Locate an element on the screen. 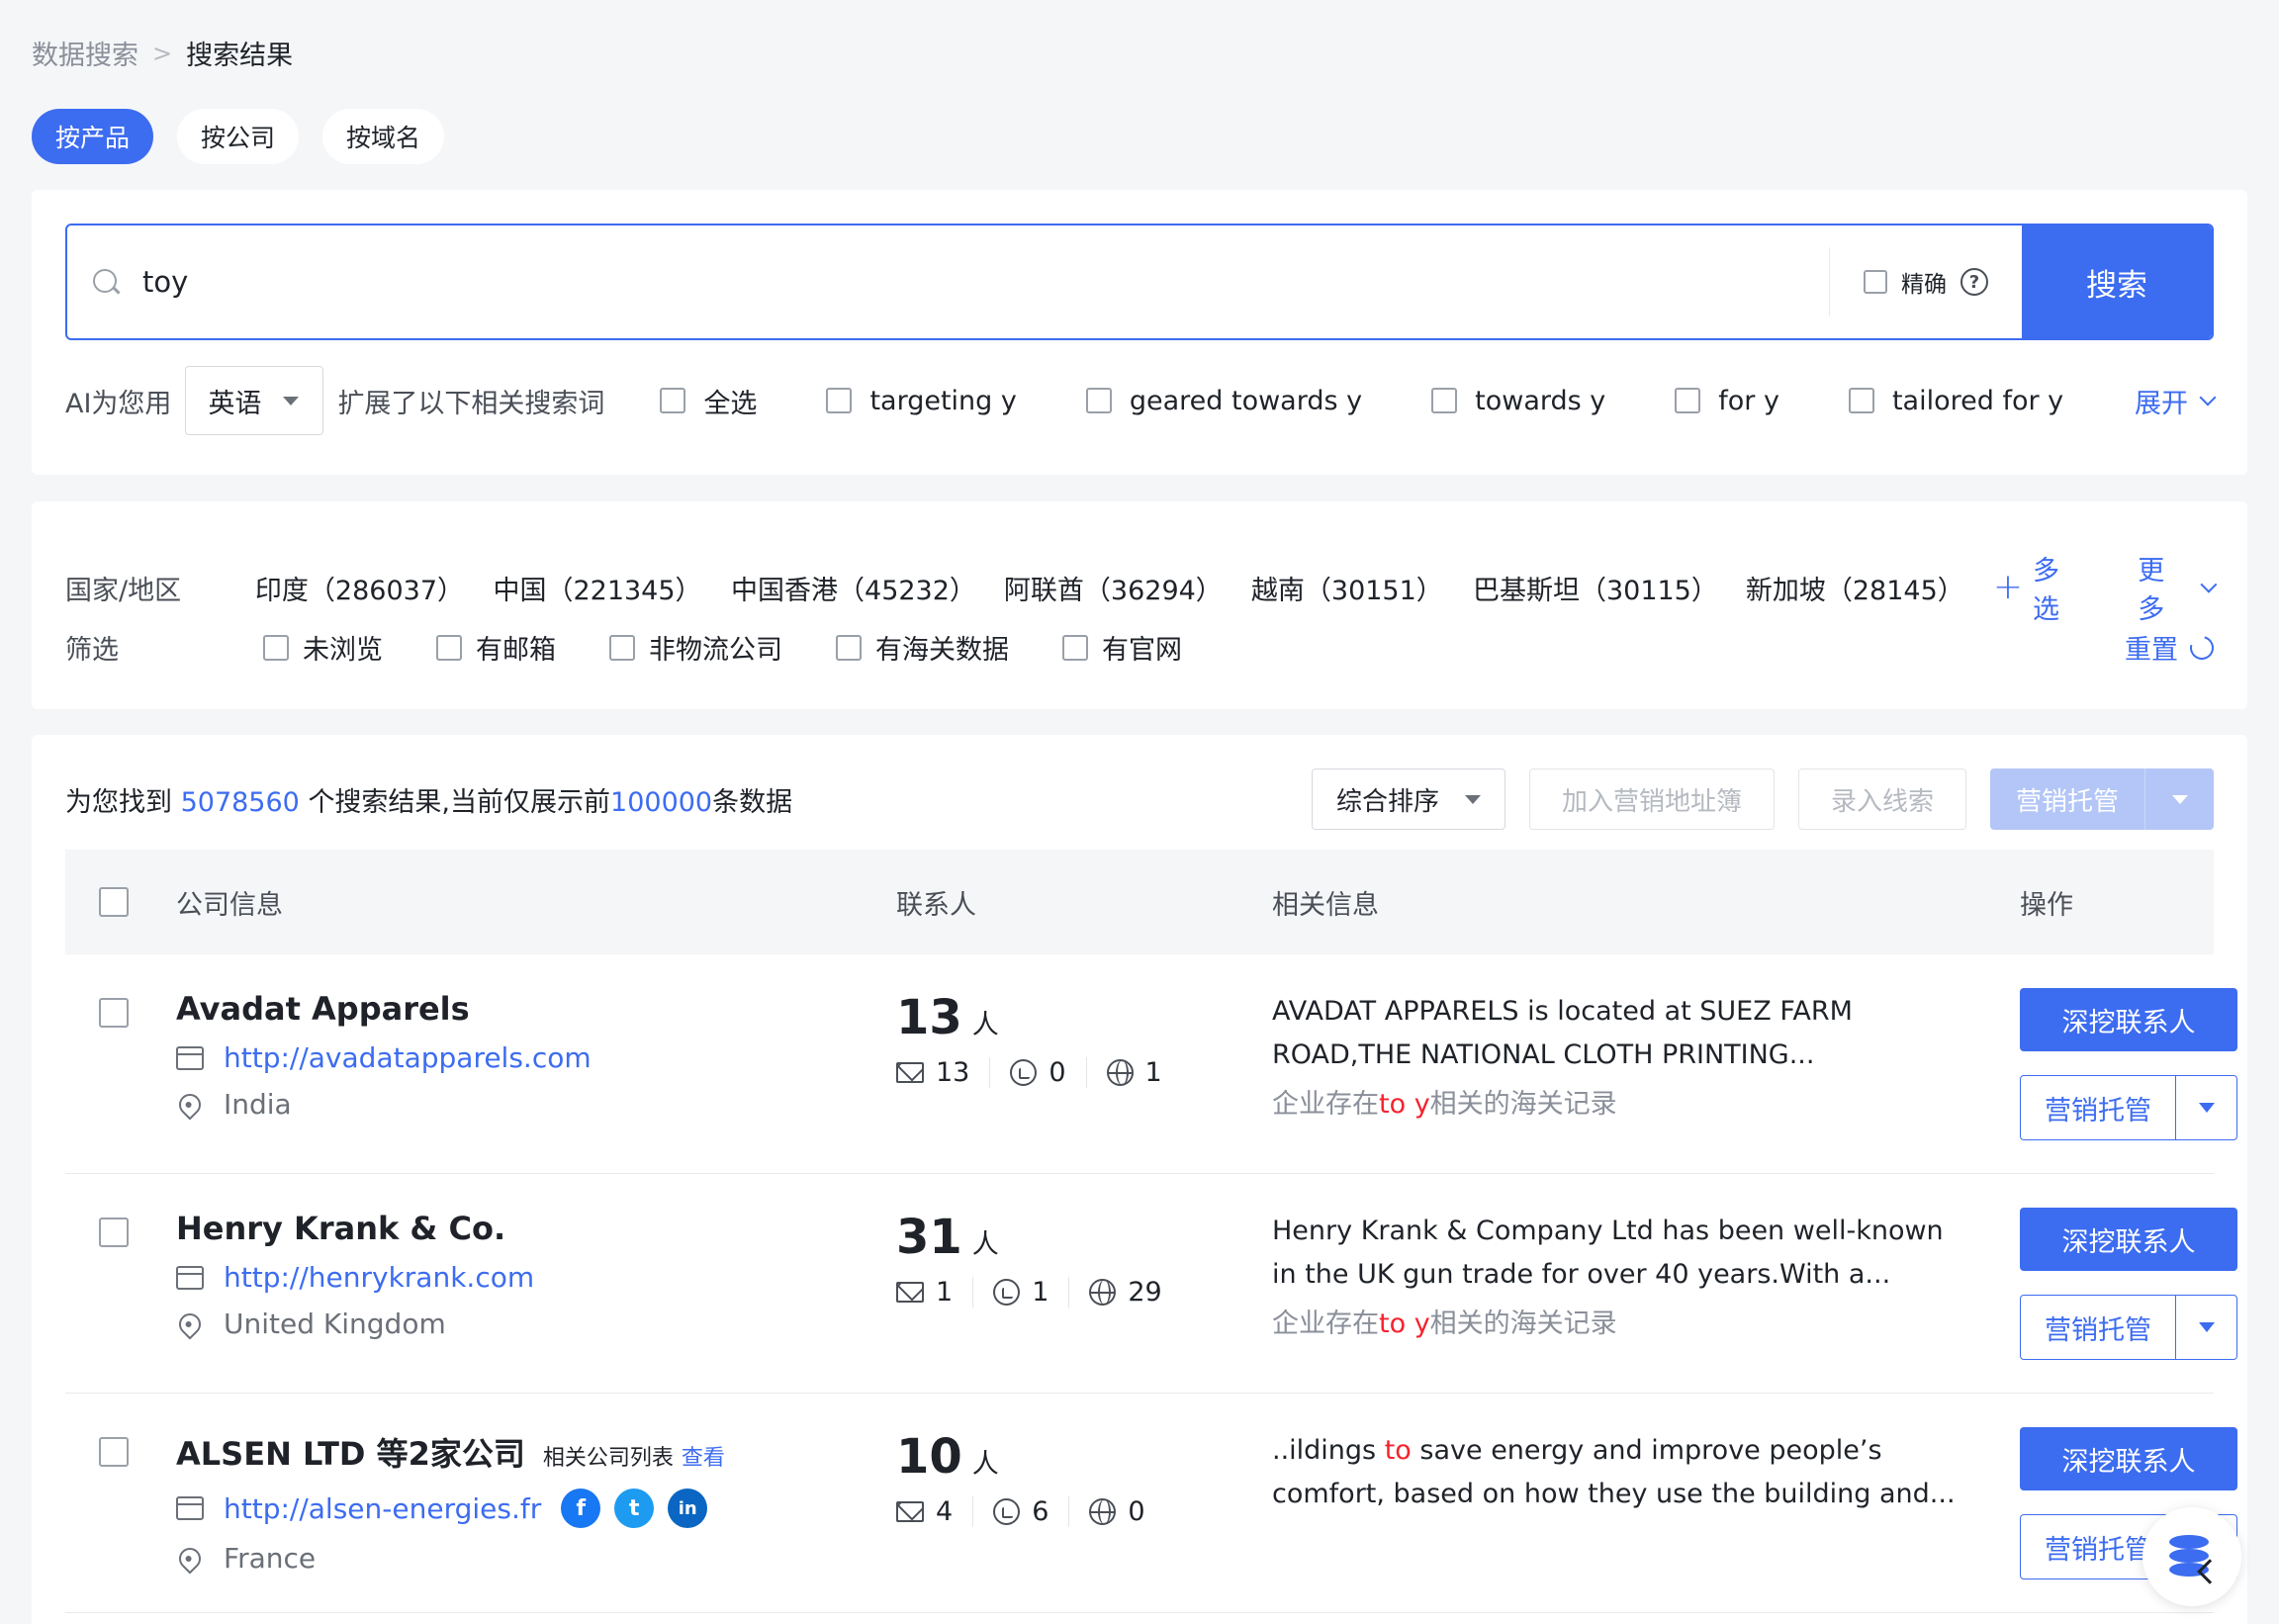 The height and width of the screenshot is (1624, 2279). col-company: 公司信息 is located at coordinates (230, 905).